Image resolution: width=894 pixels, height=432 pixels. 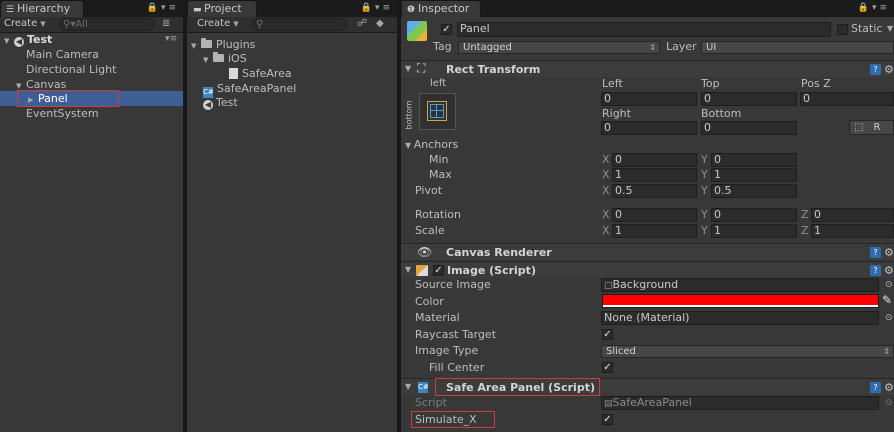 What do you see at coordinates (842, 29) in the screenshot?
I see `static-checkbox` at bounding box center [842, 29].